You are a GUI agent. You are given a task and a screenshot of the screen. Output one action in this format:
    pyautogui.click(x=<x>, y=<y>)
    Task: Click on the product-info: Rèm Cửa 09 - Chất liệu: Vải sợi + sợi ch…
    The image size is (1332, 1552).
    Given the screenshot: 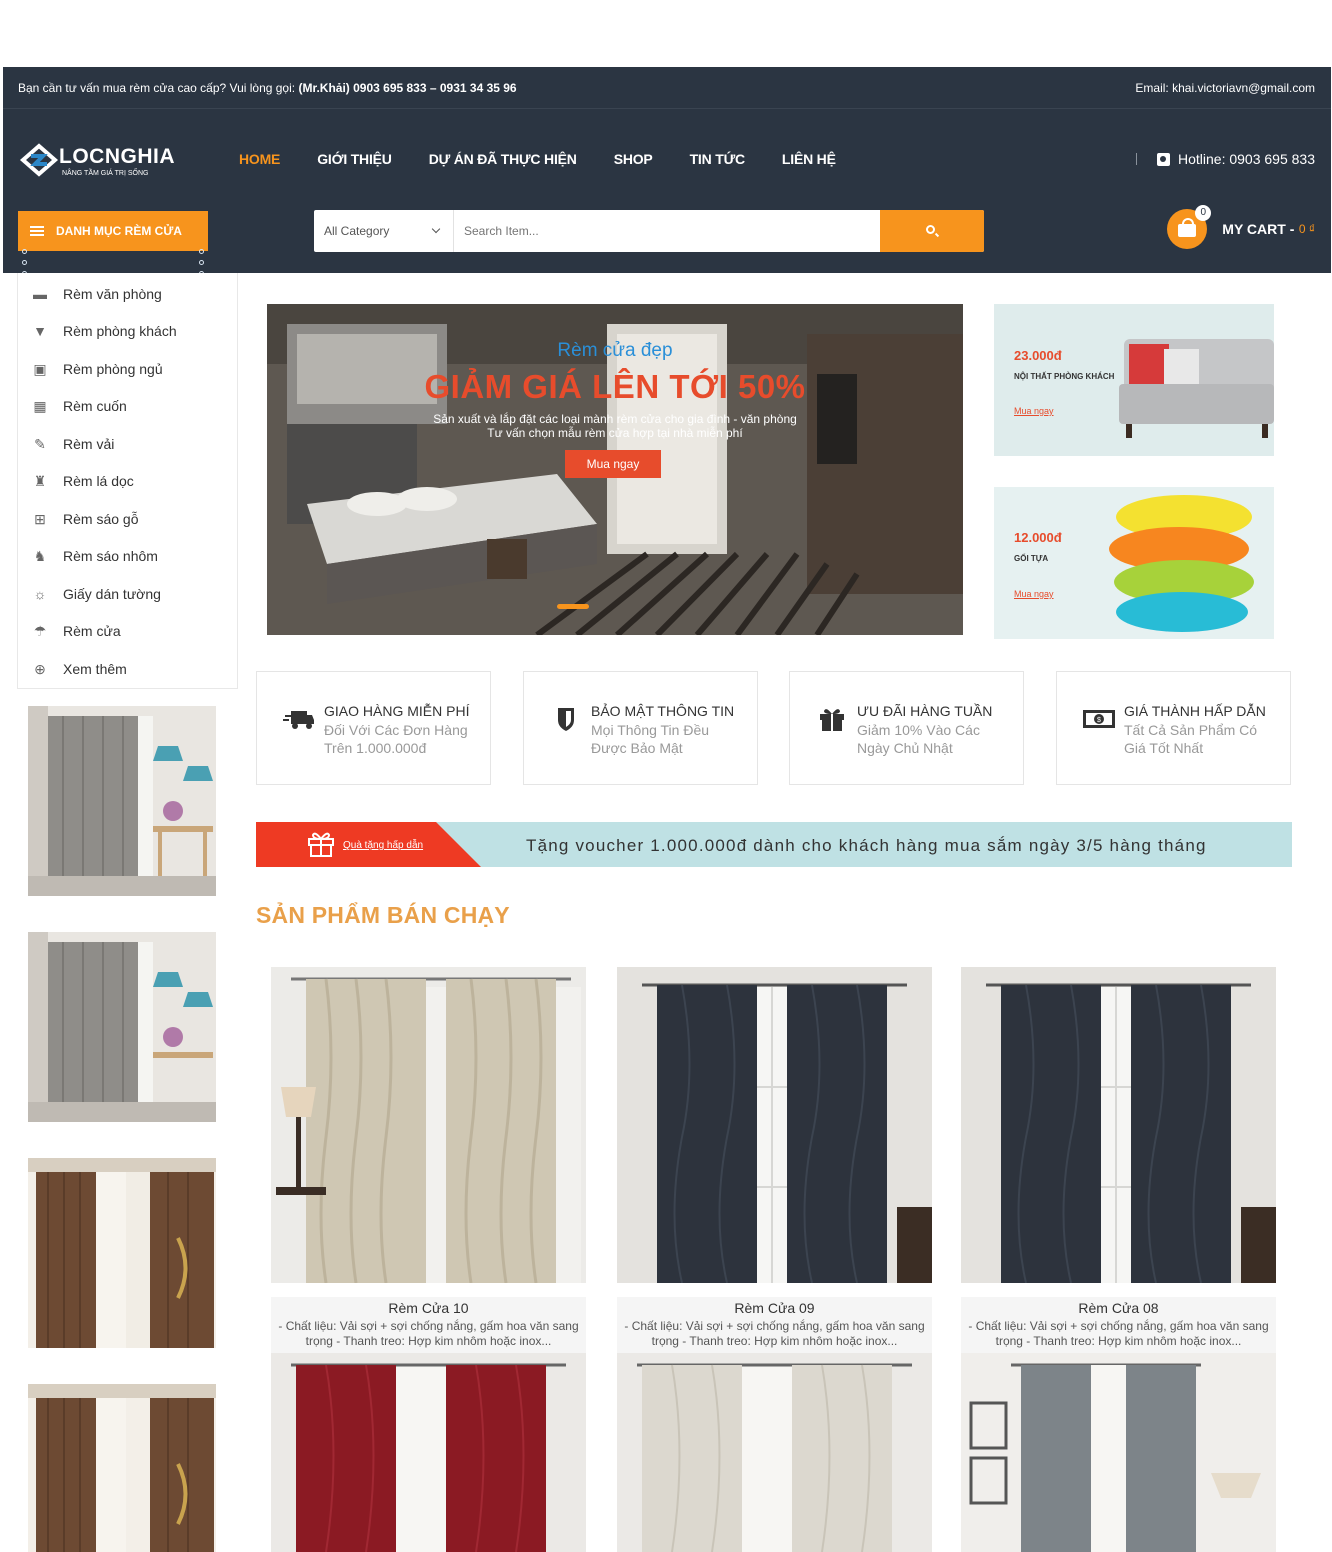 What is the action you would take?
    pyautogui.click(x=774, y=1325)
    